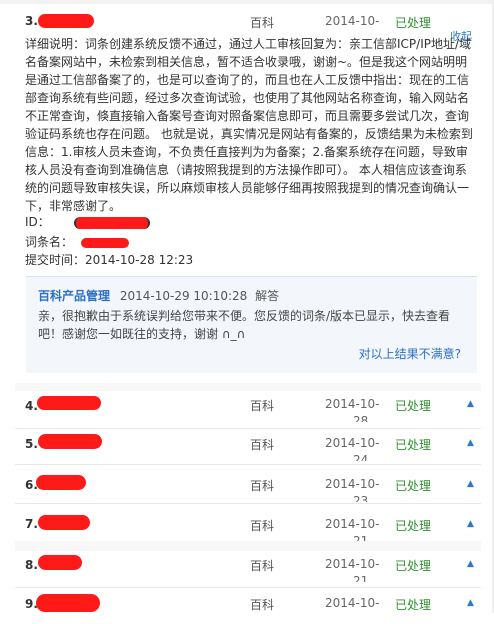 This screenshot has height=624, width=494. Describe the element at coordinates (49, 242) in the screenshot. I see `term-label: 词条名：` at that location.